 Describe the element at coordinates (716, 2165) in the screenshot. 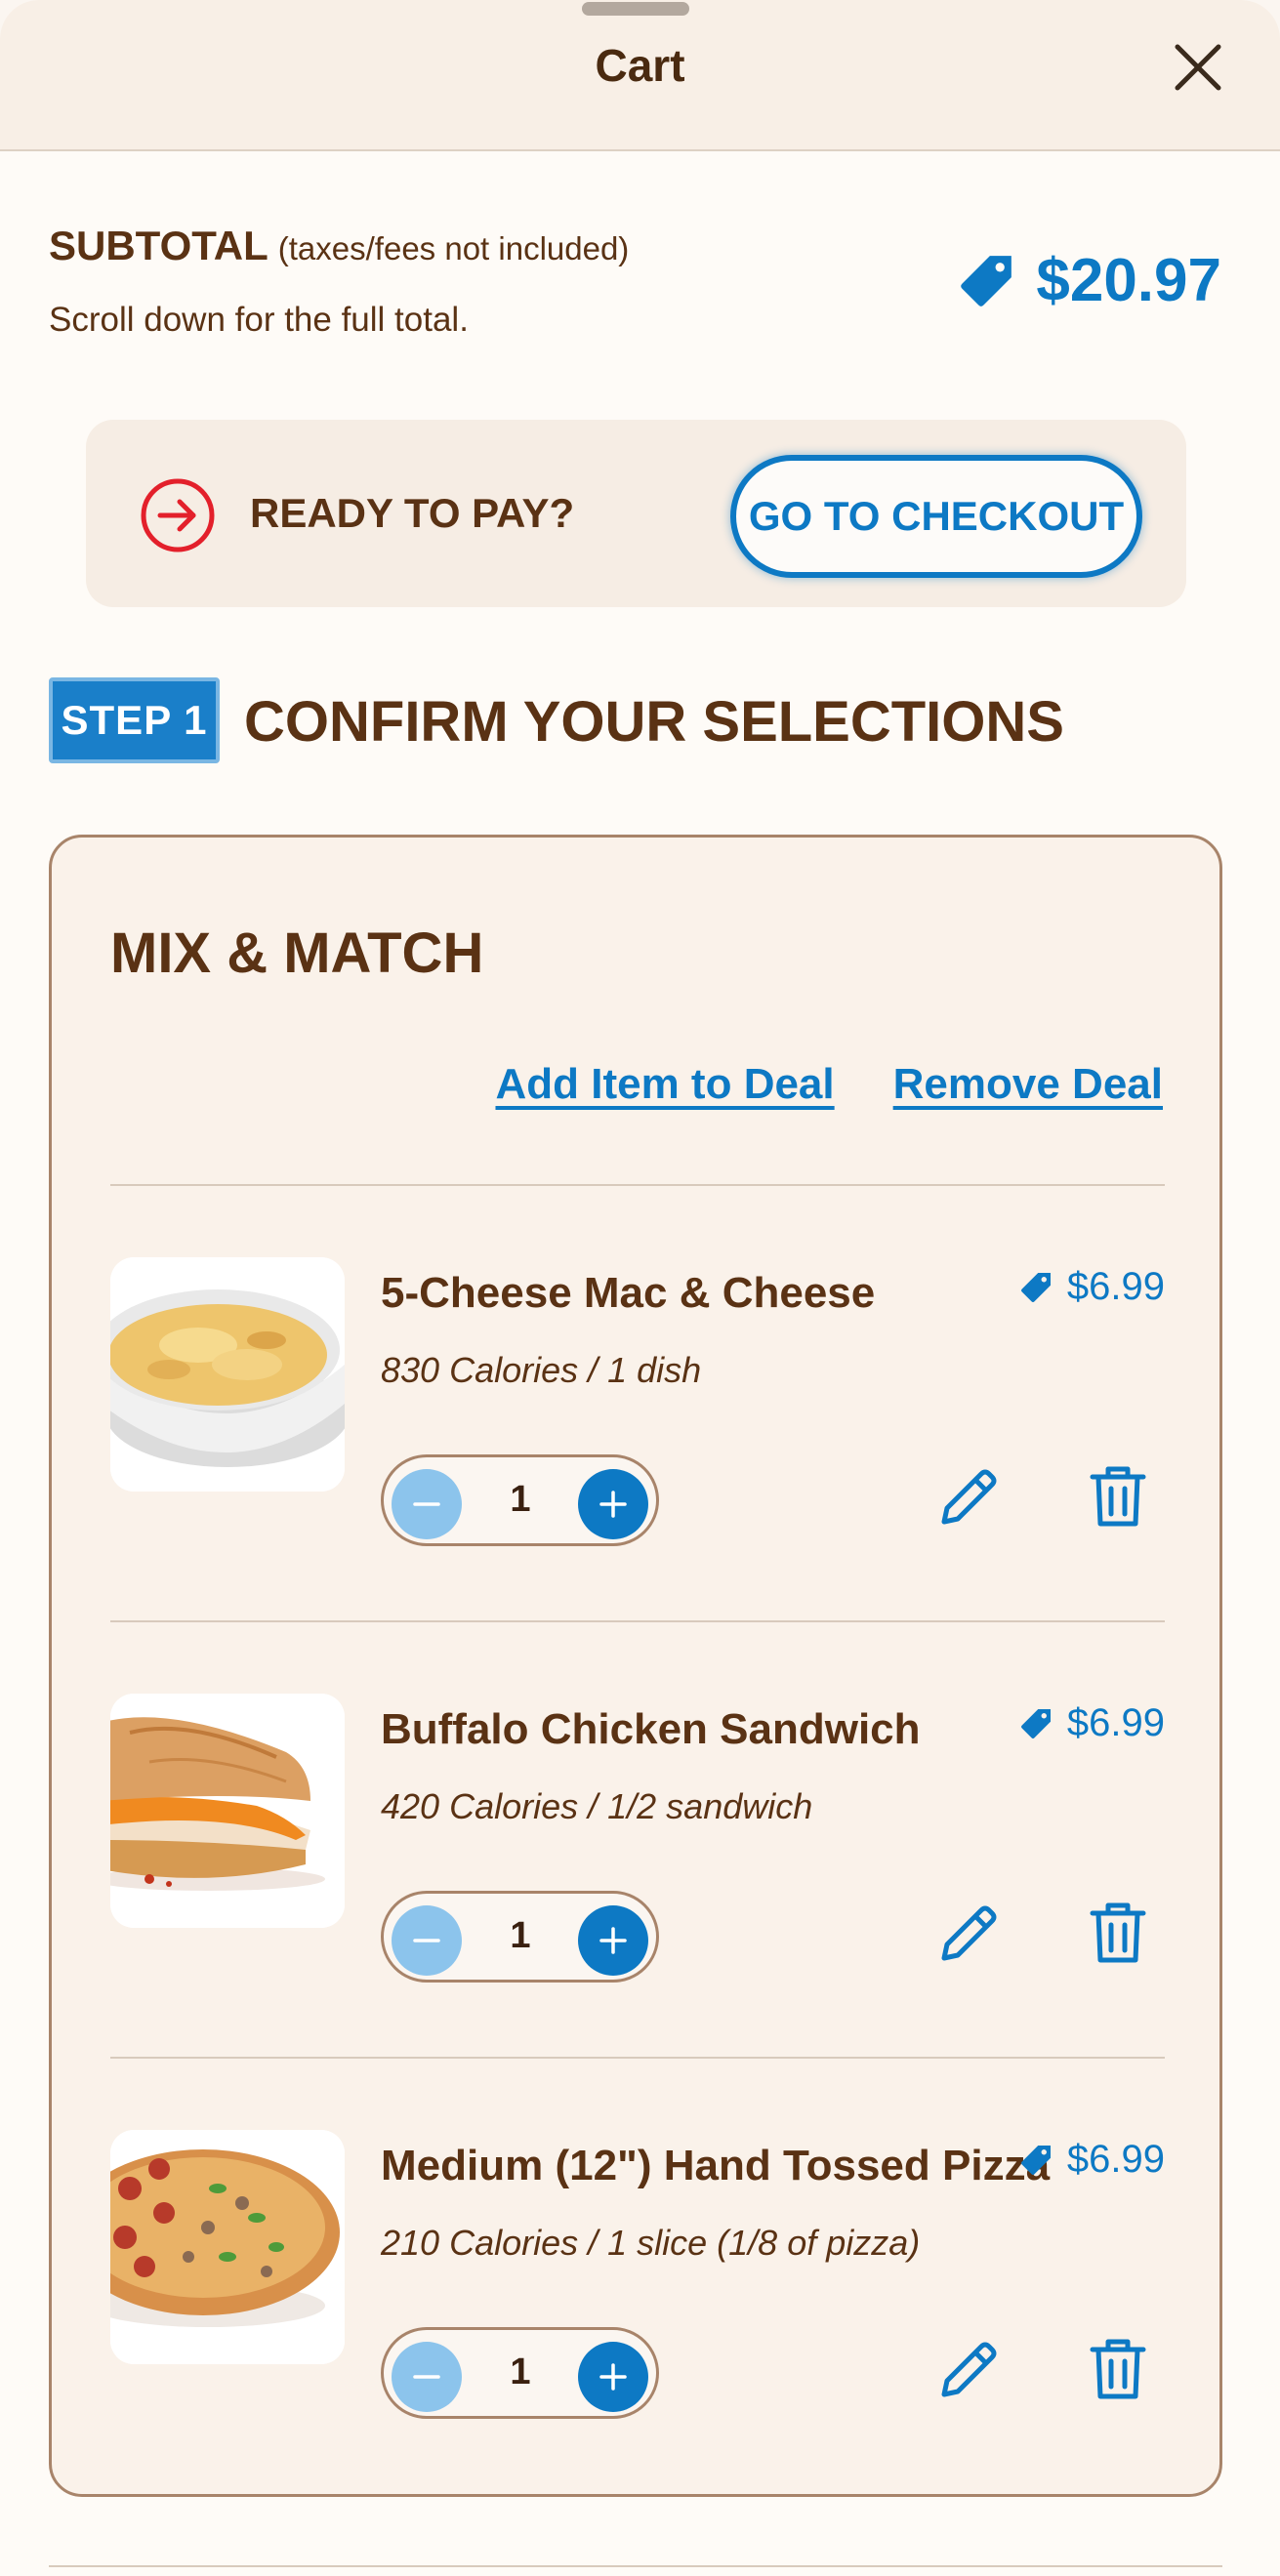

I see `item-name: Medium (12") Hand Tossed Pizza` at that location.